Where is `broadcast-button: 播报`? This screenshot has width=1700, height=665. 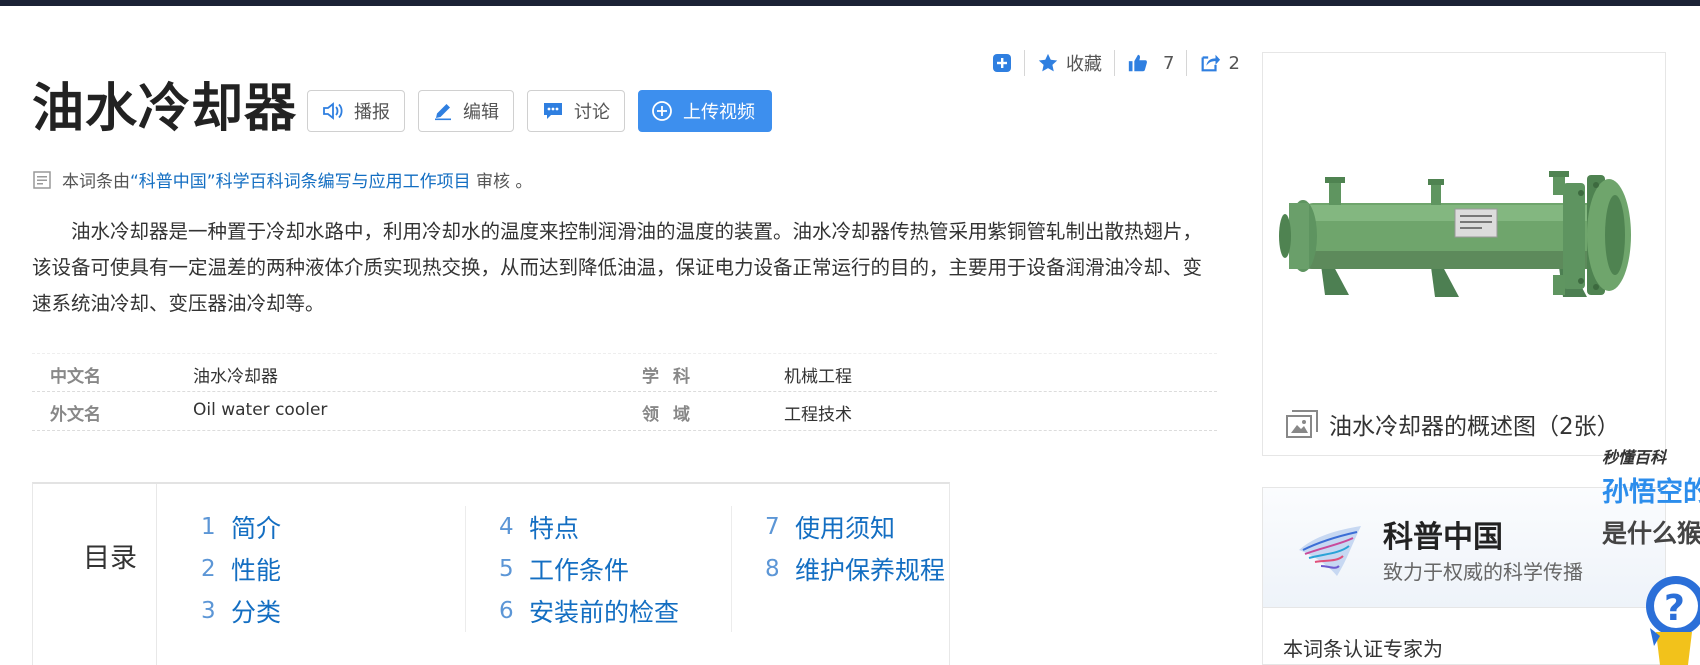 broadcast-button: 播报 is located at coordinates (356, 111).